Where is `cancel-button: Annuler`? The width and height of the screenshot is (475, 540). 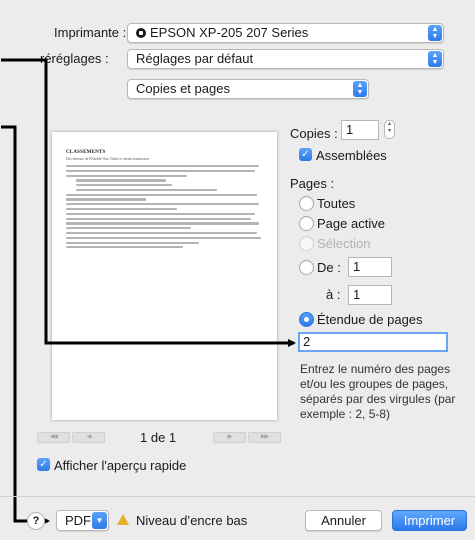 cancel-button: Annuler is located at coordinates (343, 520).